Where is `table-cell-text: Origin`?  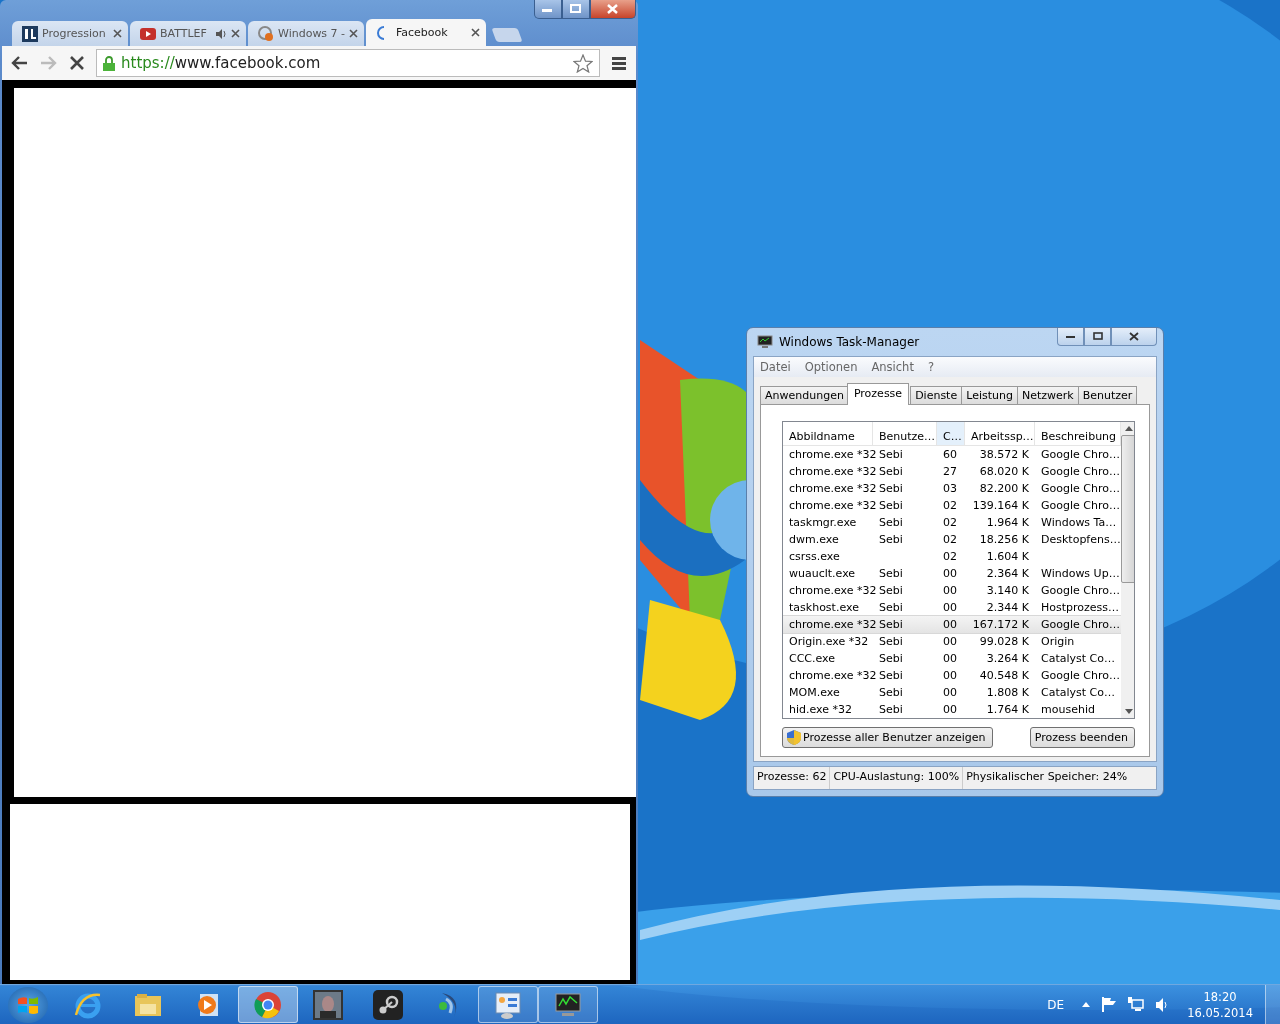 table-cell-text: Origin is located at coordinates (1058, 641).